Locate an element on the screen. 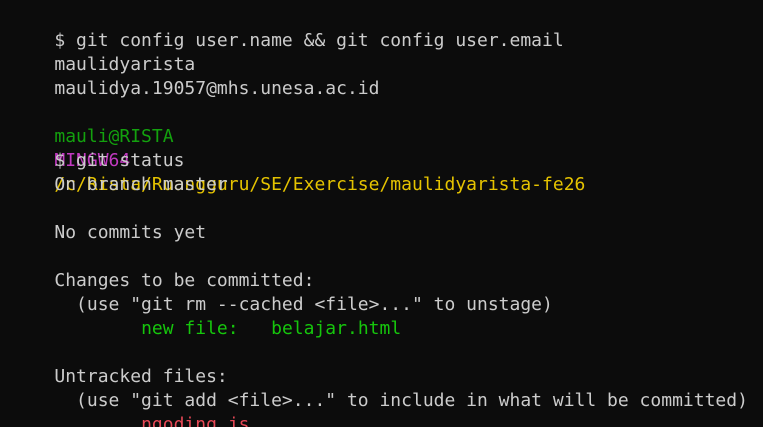 The height and width of the screenshot is (427, 763). staged-file-row: new file: belajar.html is located at coordinates (206, 316).